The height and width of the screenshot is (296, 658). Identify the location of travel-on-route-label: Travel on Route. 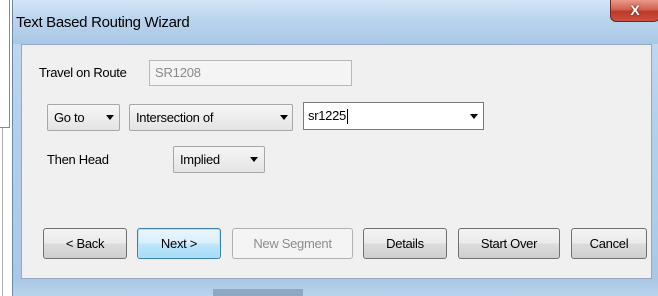
(83, 72).